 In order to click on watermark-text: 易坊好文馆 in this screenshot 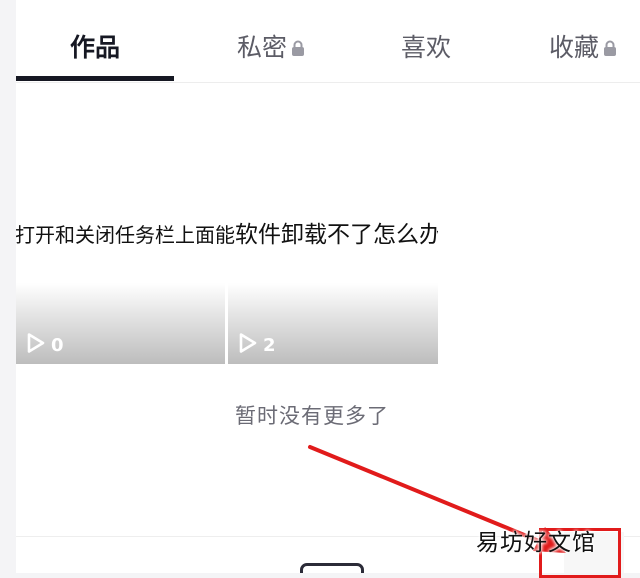, I will do `click(536, 543)`.